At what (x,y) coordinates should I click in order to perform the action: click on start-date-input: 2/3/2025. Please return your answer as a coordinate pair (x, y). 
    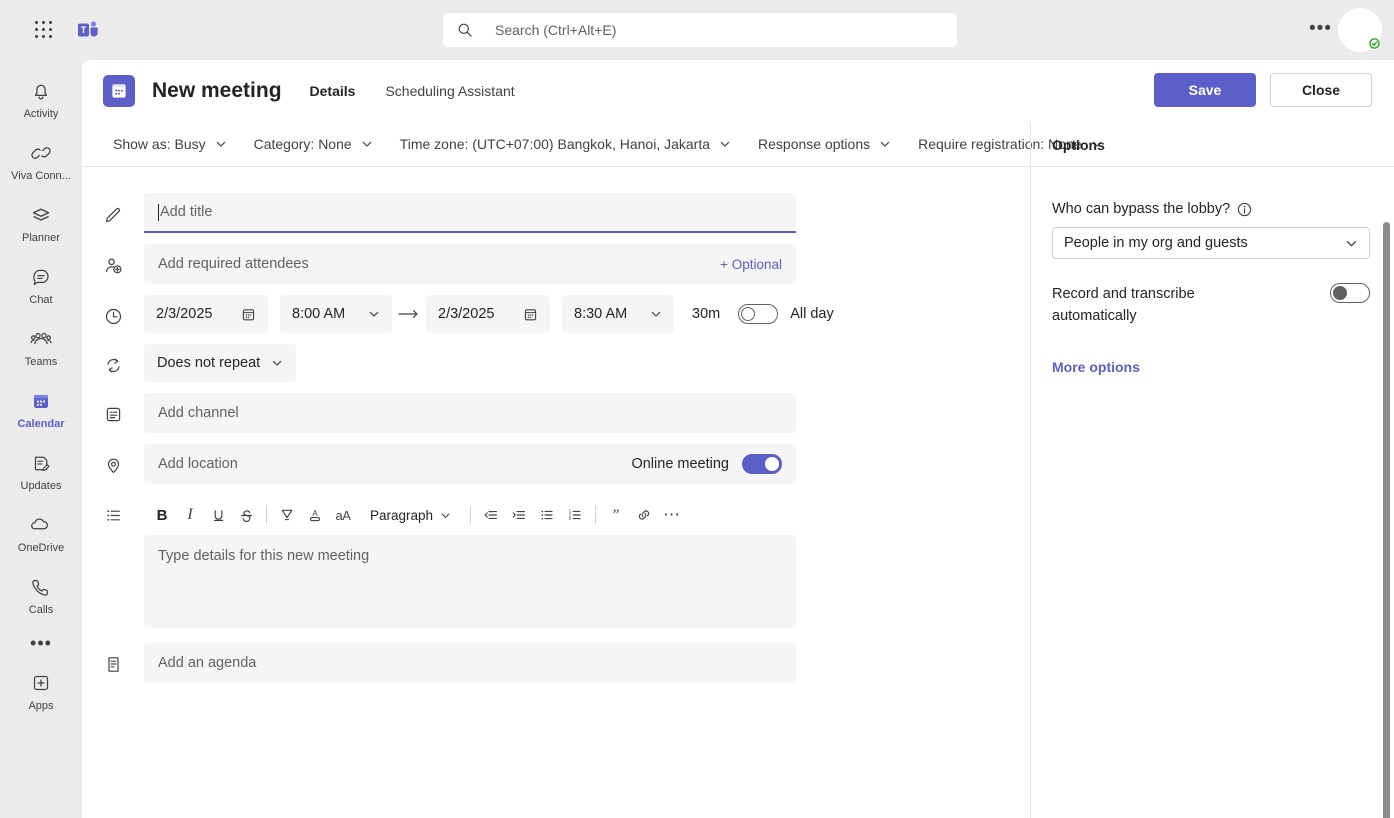
    Looking at the image, I should click on (206, 314).